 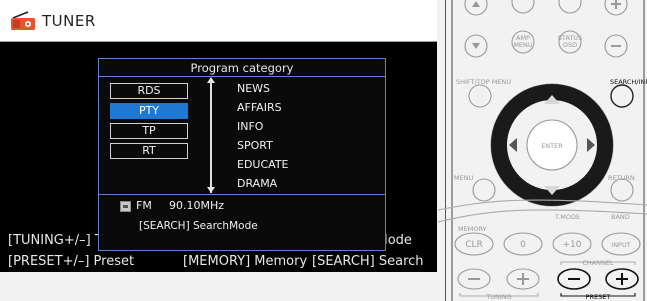 I want to click on footer-search-hint: [SEARCH] Search, so click(x=368, y=261).